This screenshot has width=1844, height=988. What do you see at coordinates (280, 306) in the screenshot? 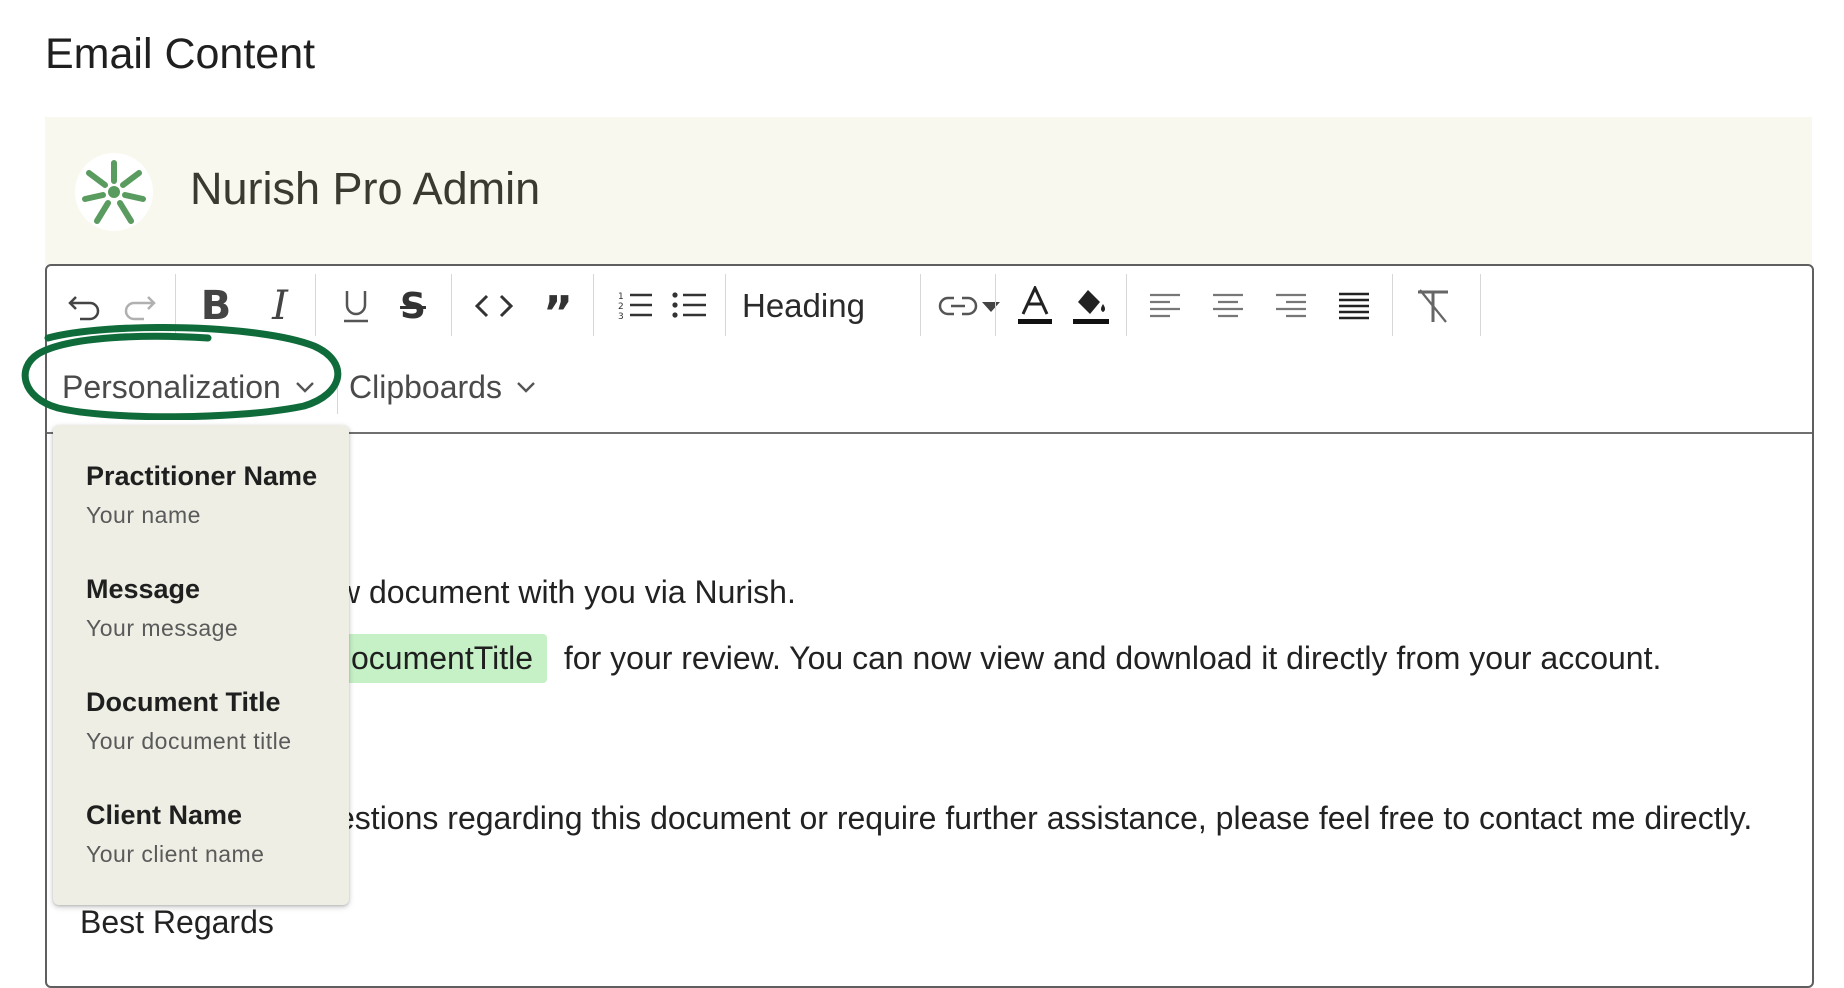
I see `italic-icon: I` at bounding box center [280, 306].